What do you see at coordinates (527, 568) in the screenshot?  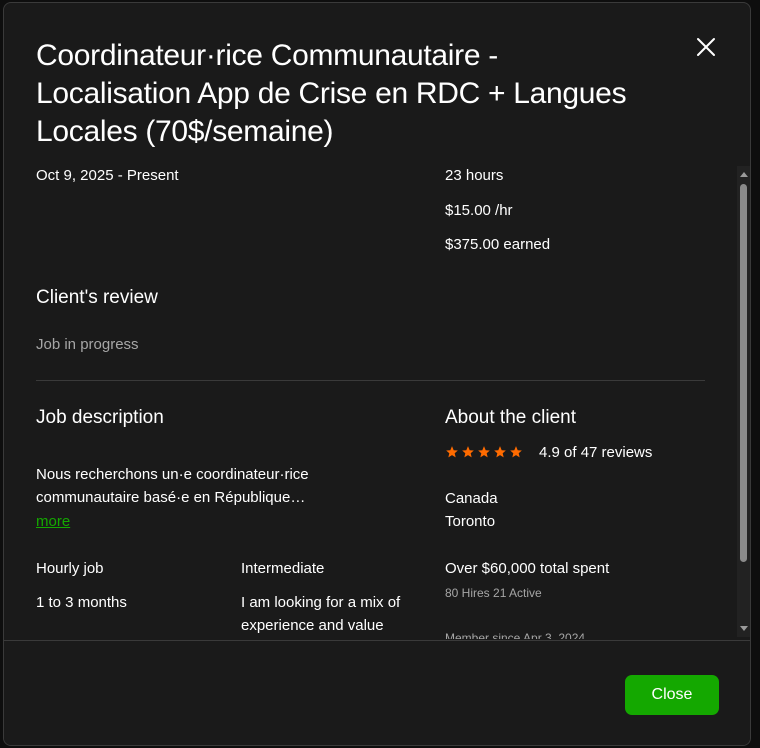 I see `client-total-spent: Over $60,000 total spent` at bounding box center [527, 568].